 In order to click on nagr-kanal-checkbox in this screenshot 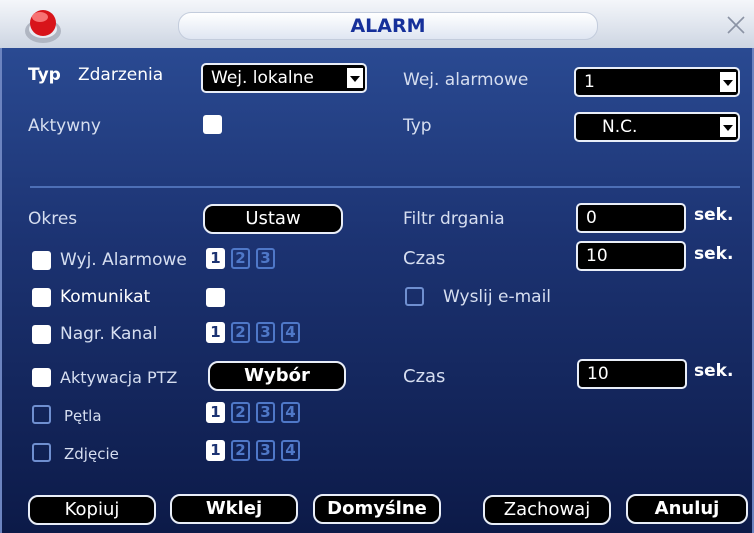, I will do `click(41, 334)`.